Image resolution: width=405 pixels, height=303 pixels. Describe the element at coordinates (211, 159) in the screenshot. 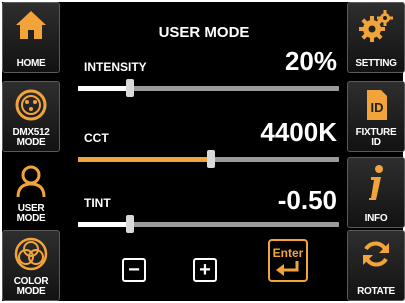

I see `cct-slider-thumb` at that location.